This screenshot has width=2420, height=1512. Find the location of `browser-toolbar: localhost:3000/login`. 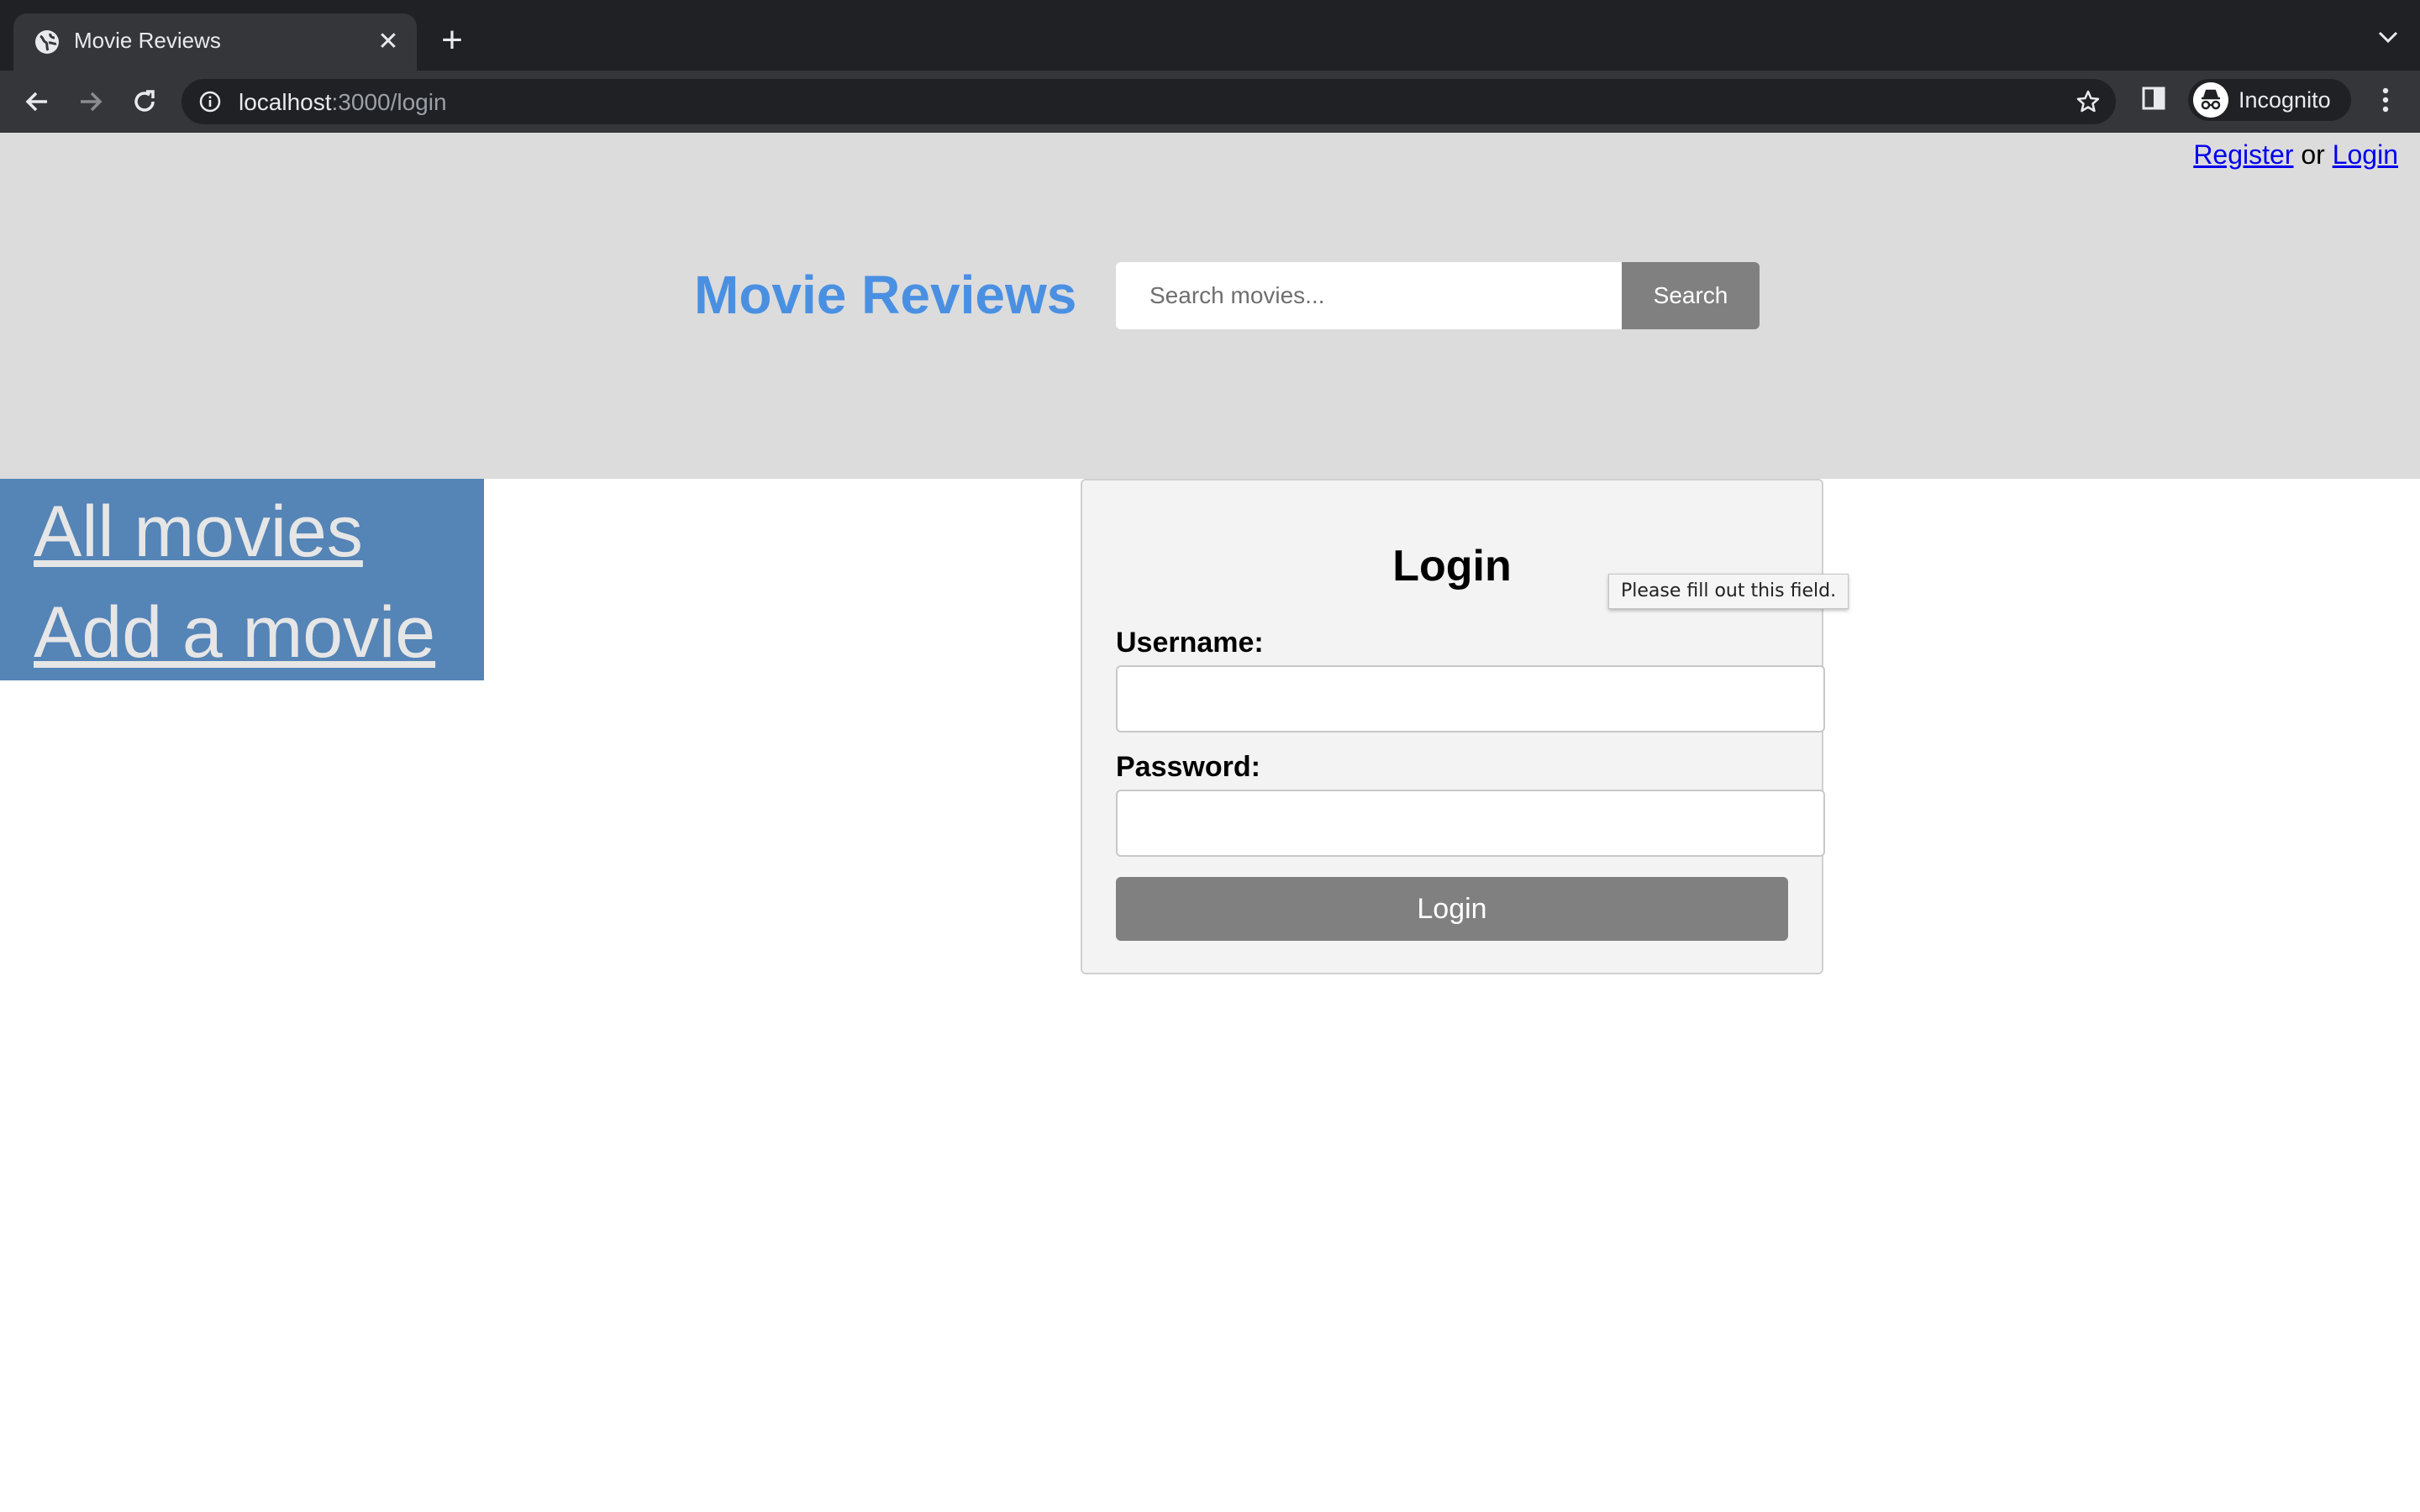

browser-toolbar: localhost:3000/login is located at coordinates (1210, 102).